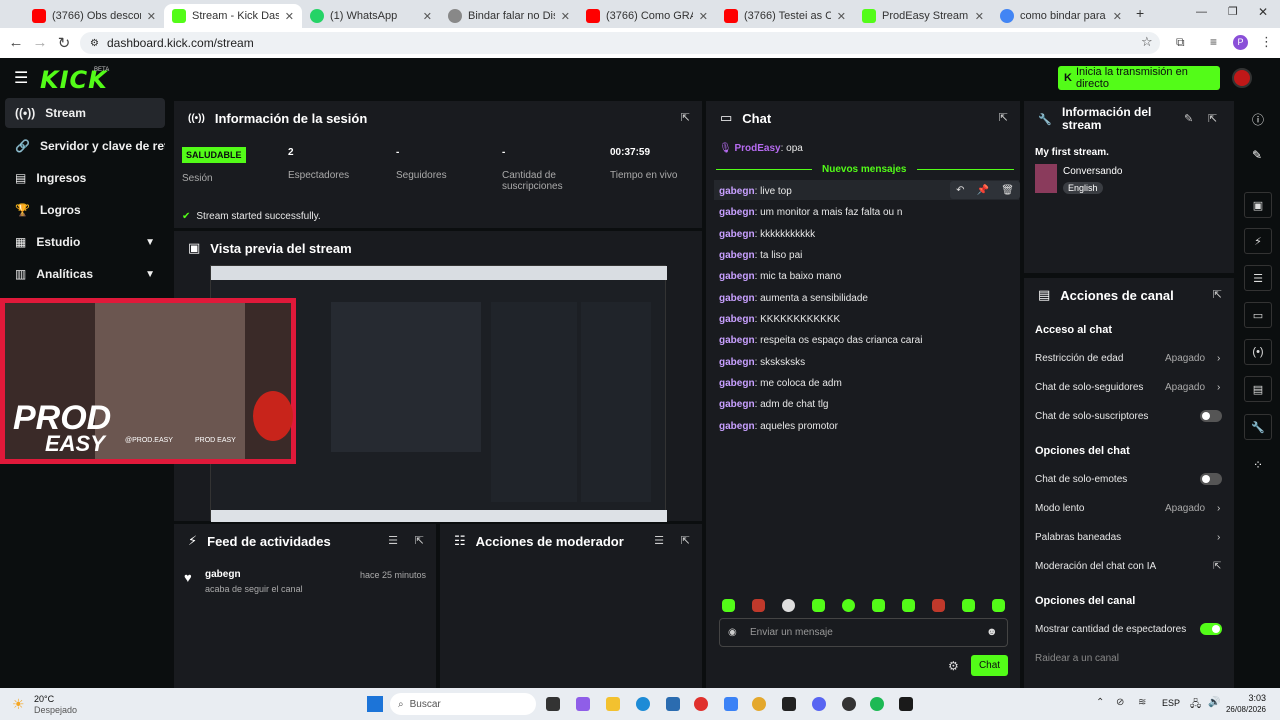  Describe the element at coordinates (1258, 315) in the screenshot. I see `chat-bubble-icon: ▭` at that location.